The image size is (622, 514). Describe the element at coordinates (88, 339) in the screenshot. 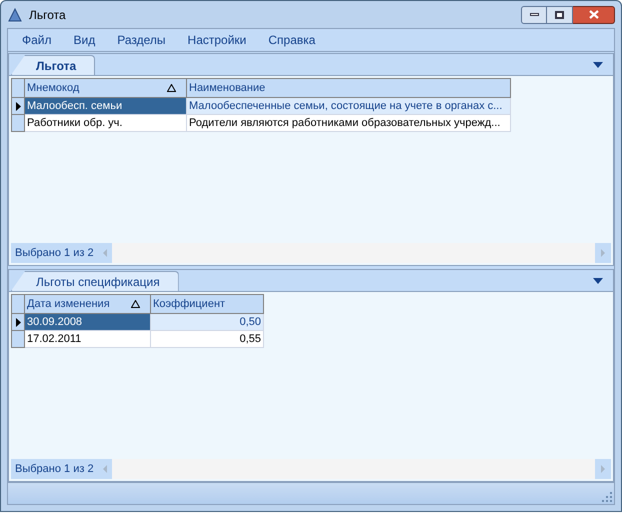

I see `table-cell: 17.02.2011` at that location.